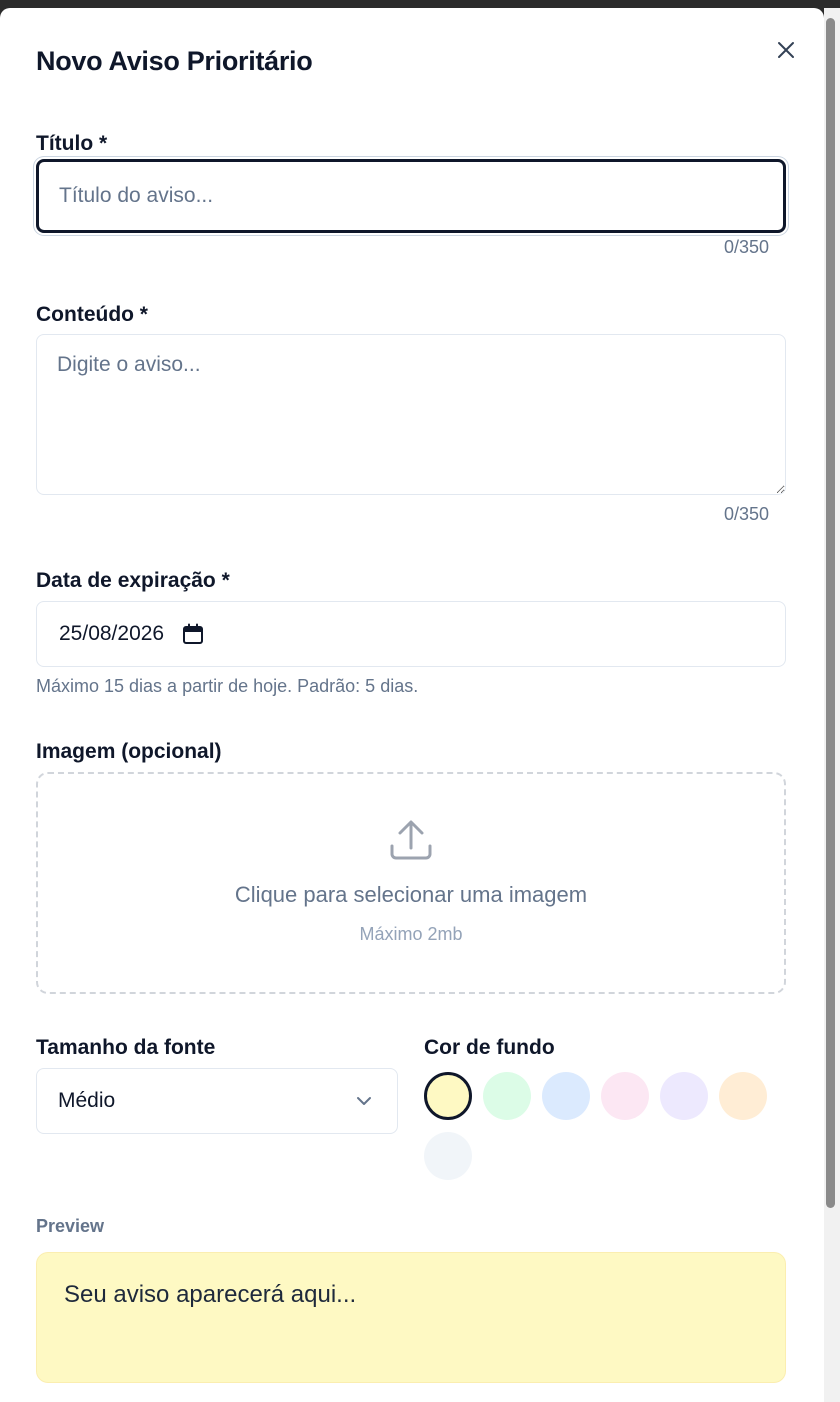 The image size is (840, 1402). I want to click on calendar-icon, so click(193, 634).